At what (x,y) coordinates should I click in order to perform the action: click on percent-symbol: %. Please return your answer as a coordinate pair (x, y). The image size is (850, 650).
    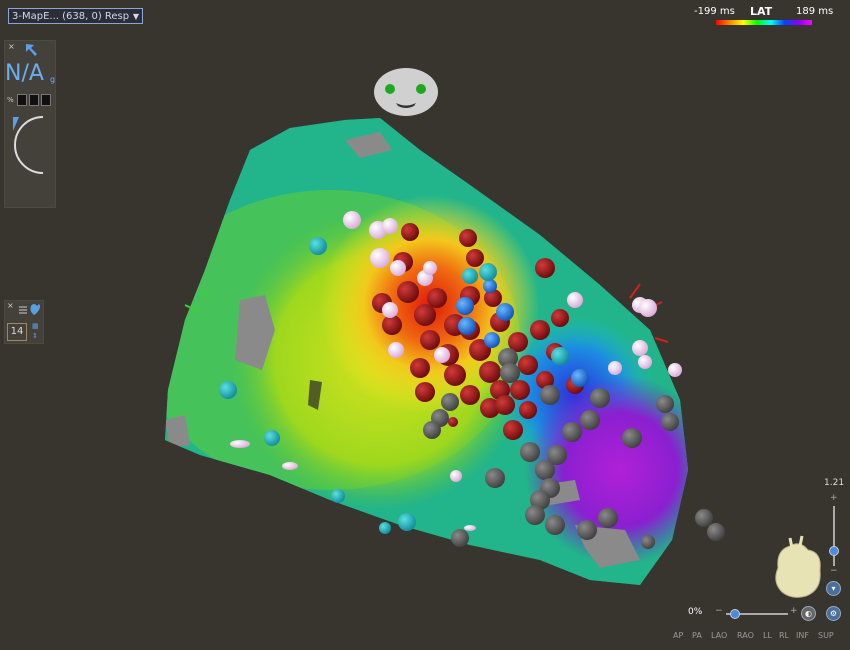
    Looking at the image, I should click on (10, 100).